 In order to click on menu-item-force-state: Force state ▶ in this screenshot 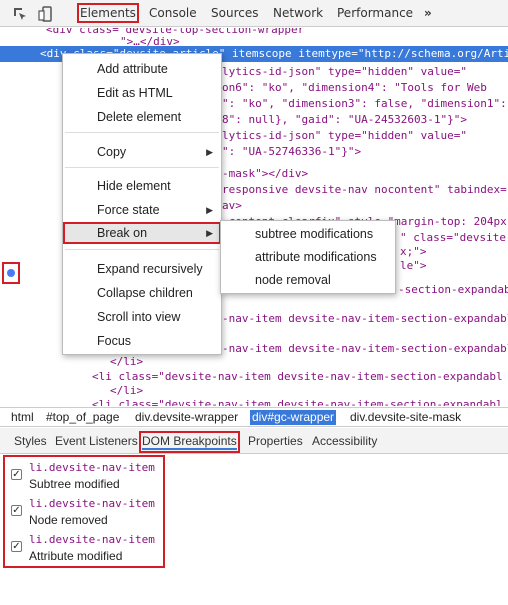, I will do `click(142, 210)`.